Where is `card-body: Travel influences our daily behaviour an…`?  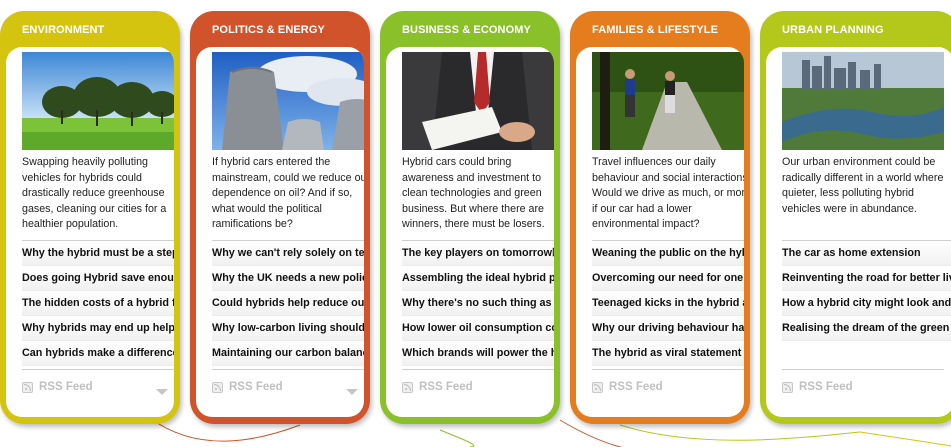 card-body: Travel influences our daily behaviour an… is located at coordinates (660, 232).